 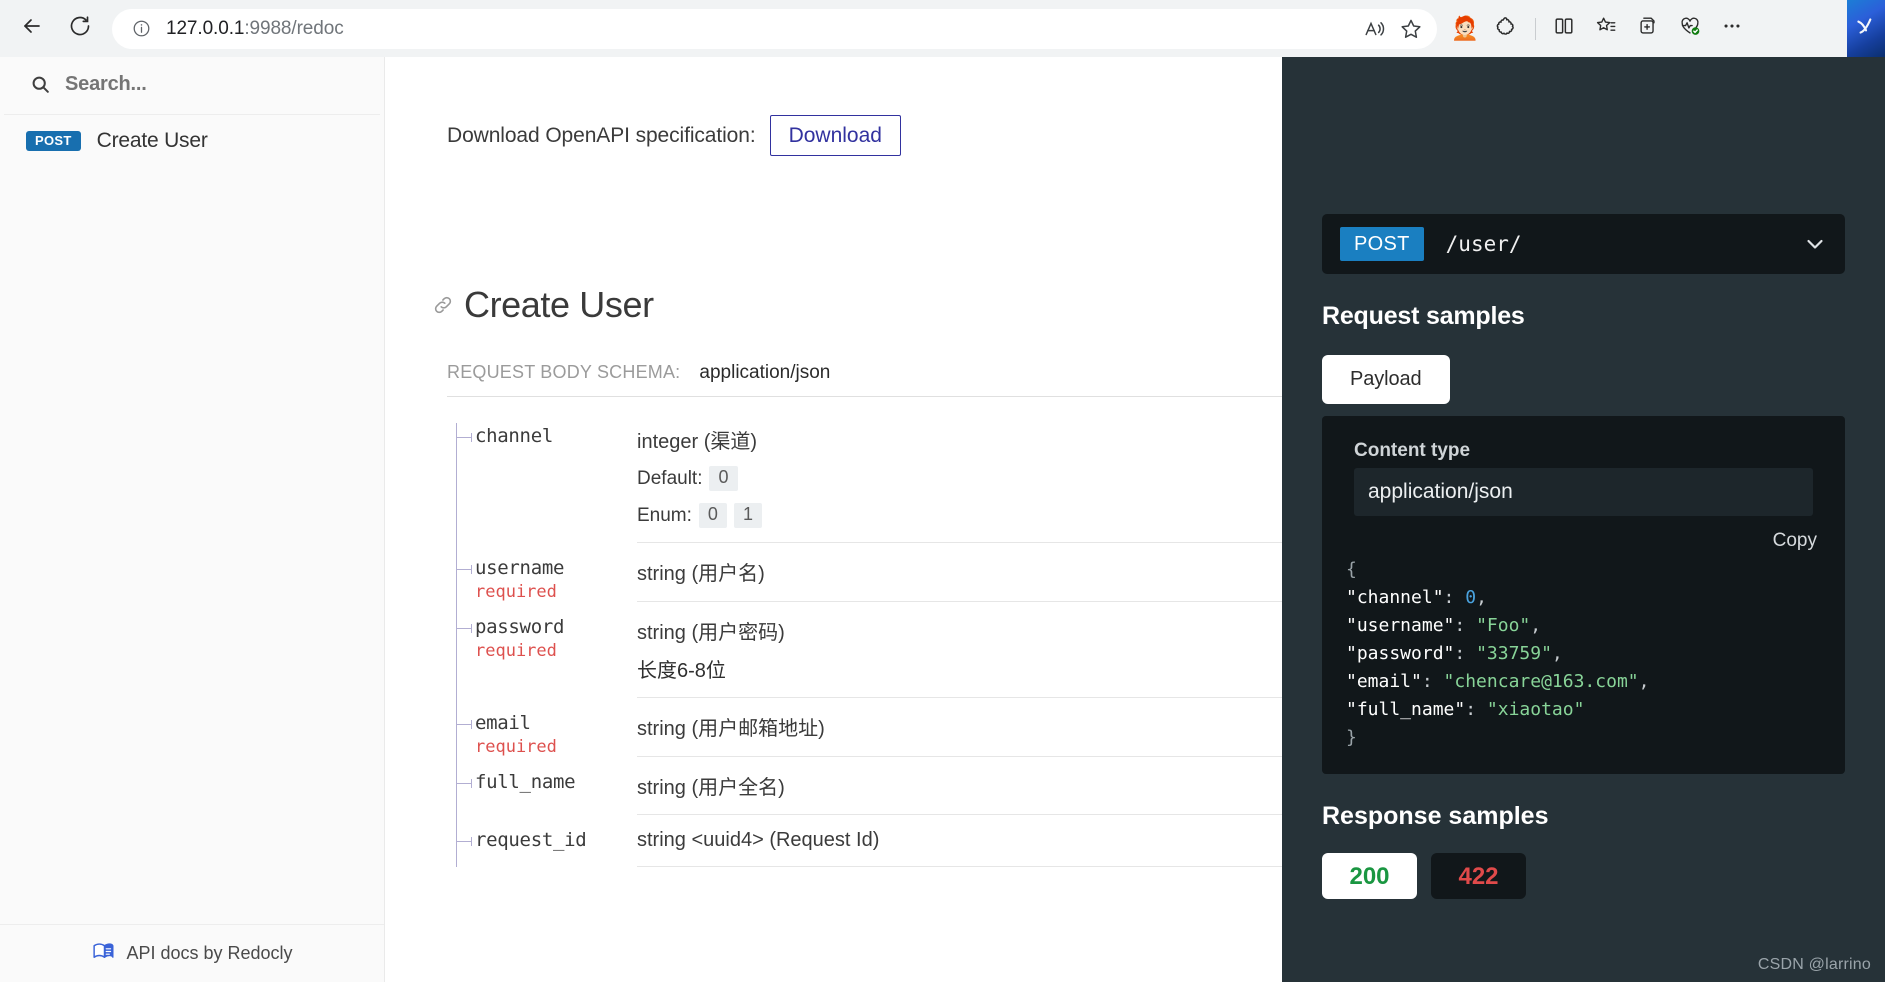 What do you see at coordinates (1375, 29) in the screenshot?
I see `read-aloud-icon` at bounding box center [1375, 29].